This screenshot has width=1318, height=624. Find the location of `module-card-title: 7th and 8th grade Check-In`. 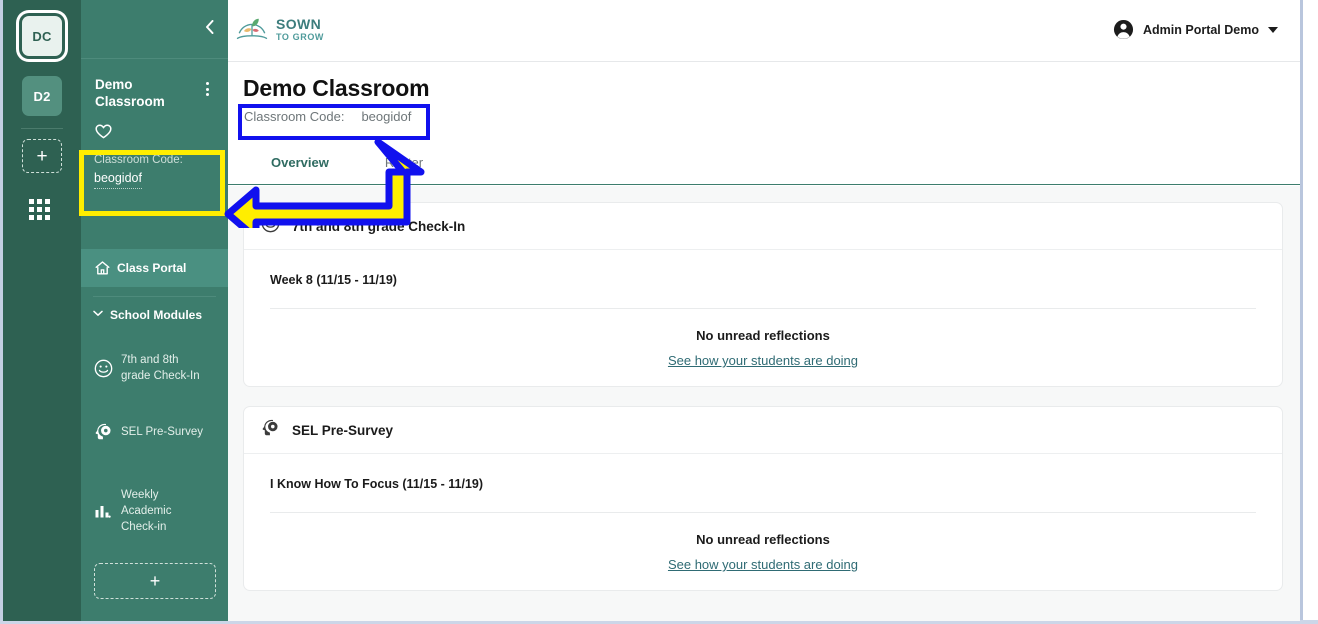

module-card-title: 7th and 8th grade Check-In is located at coordinates (379, 226).